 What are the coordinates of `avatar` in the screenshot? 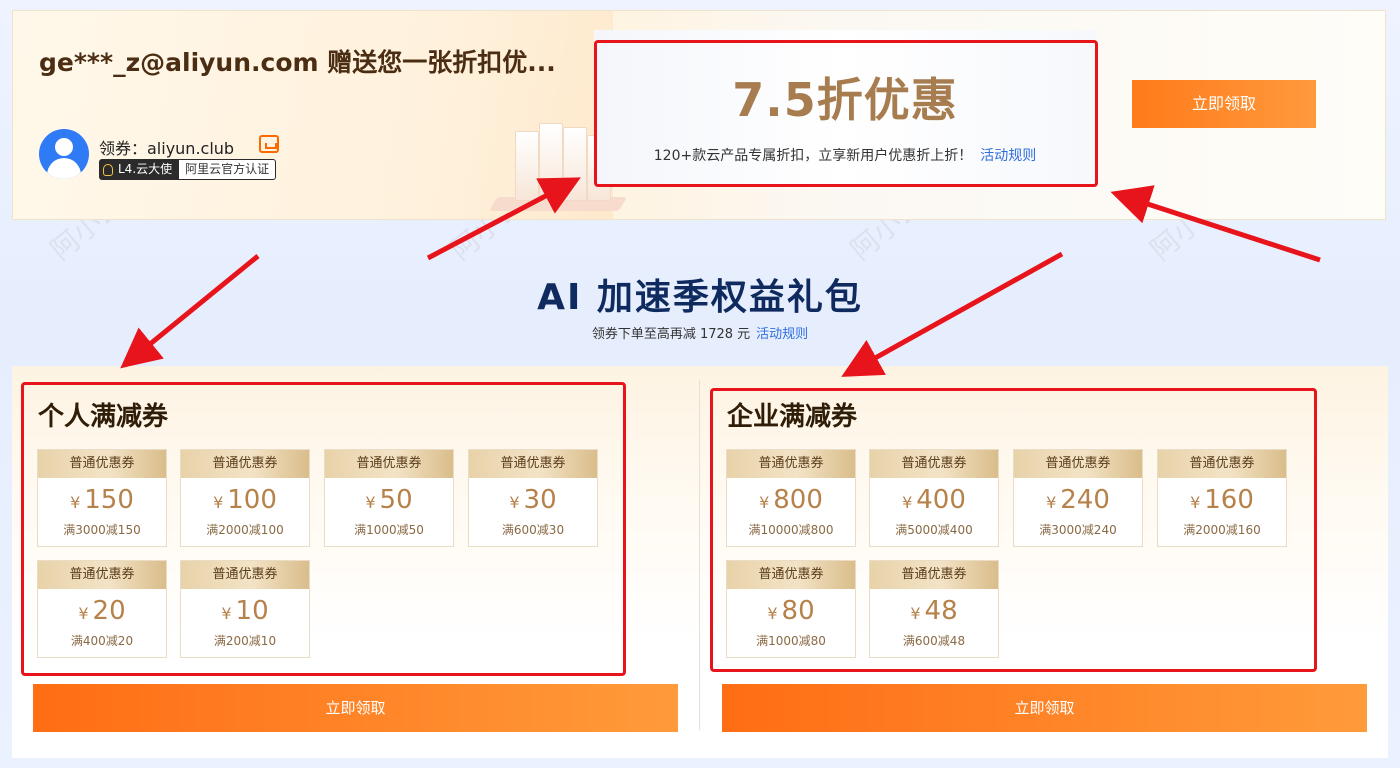 It's located at (64, 154).